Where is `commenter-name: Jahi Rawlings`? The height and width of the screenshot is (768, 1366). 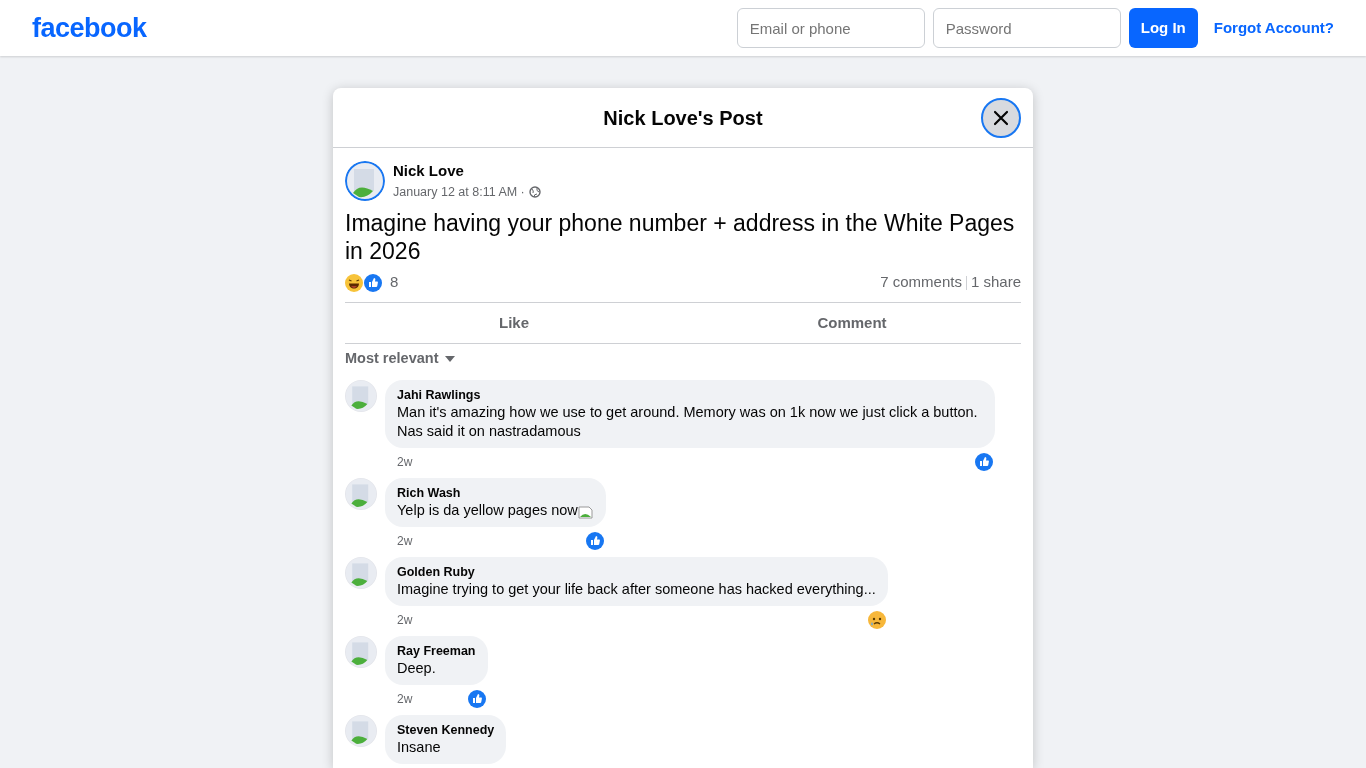
commenter-name: Jahi Rawlings is located at coordinates (690, 394).